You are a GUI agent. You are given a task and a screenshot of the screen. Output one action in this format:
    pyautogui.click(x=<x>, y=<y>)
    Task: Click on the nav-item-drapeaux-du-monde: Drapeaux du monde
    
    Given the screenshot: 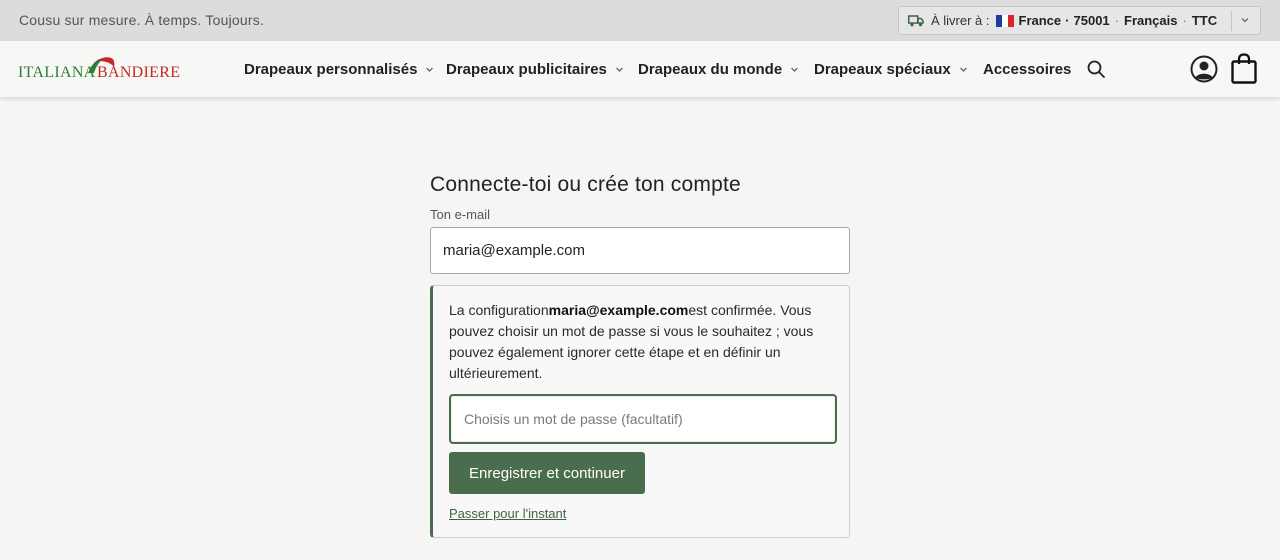 What is the action you would take?
    pyautogui.click(x=718, y=69)
    